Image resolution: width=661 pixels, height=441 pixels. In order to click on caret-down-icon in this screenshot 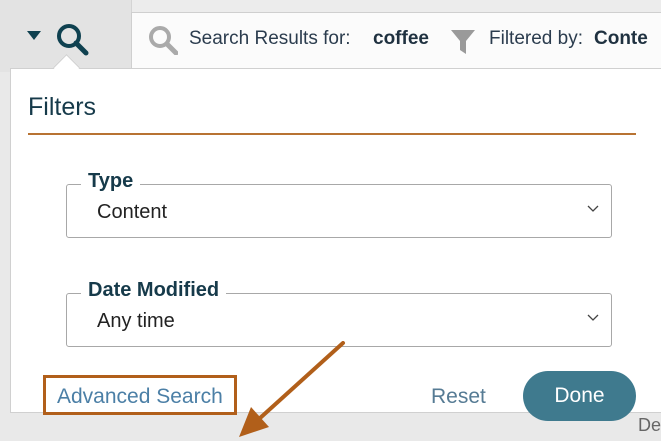, I will do `click(34, 35)`.